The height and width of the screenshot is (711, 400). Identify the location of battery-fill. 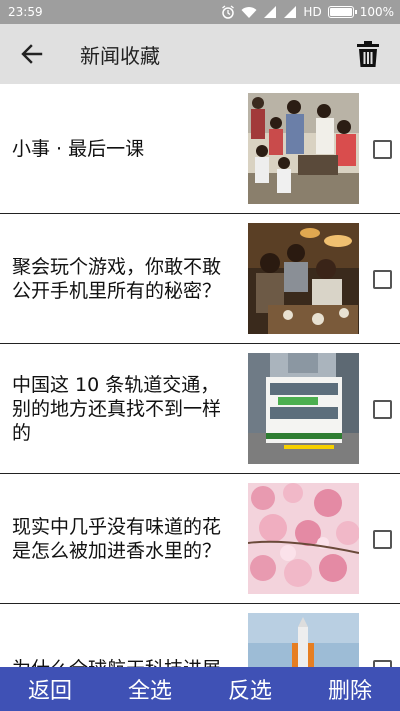
(340, 12).